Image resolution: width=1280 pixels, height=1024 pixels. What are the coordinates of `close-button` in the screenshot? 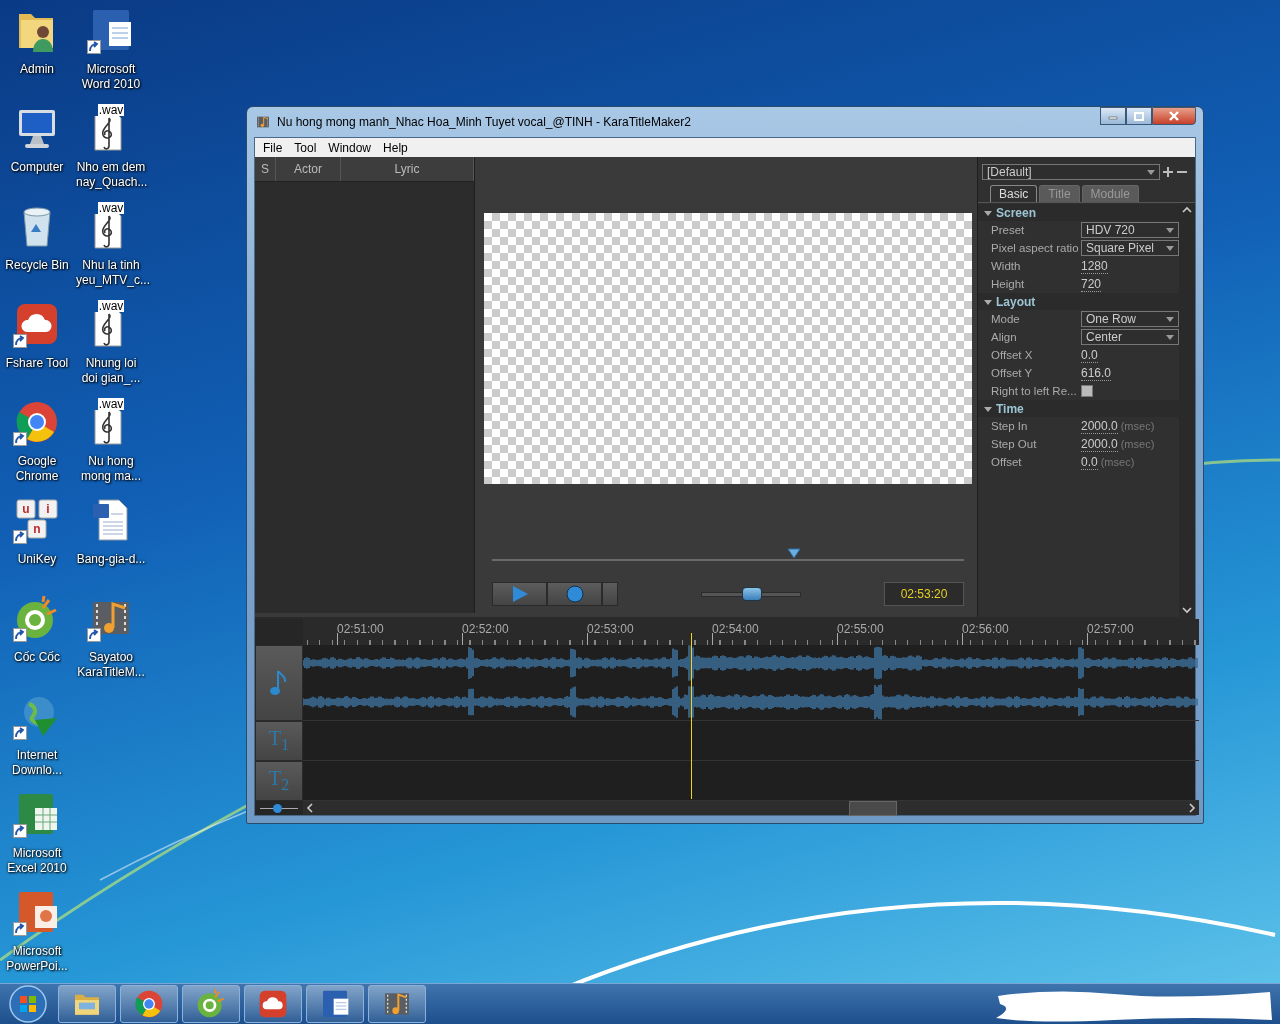 It's located at (1174, 116).